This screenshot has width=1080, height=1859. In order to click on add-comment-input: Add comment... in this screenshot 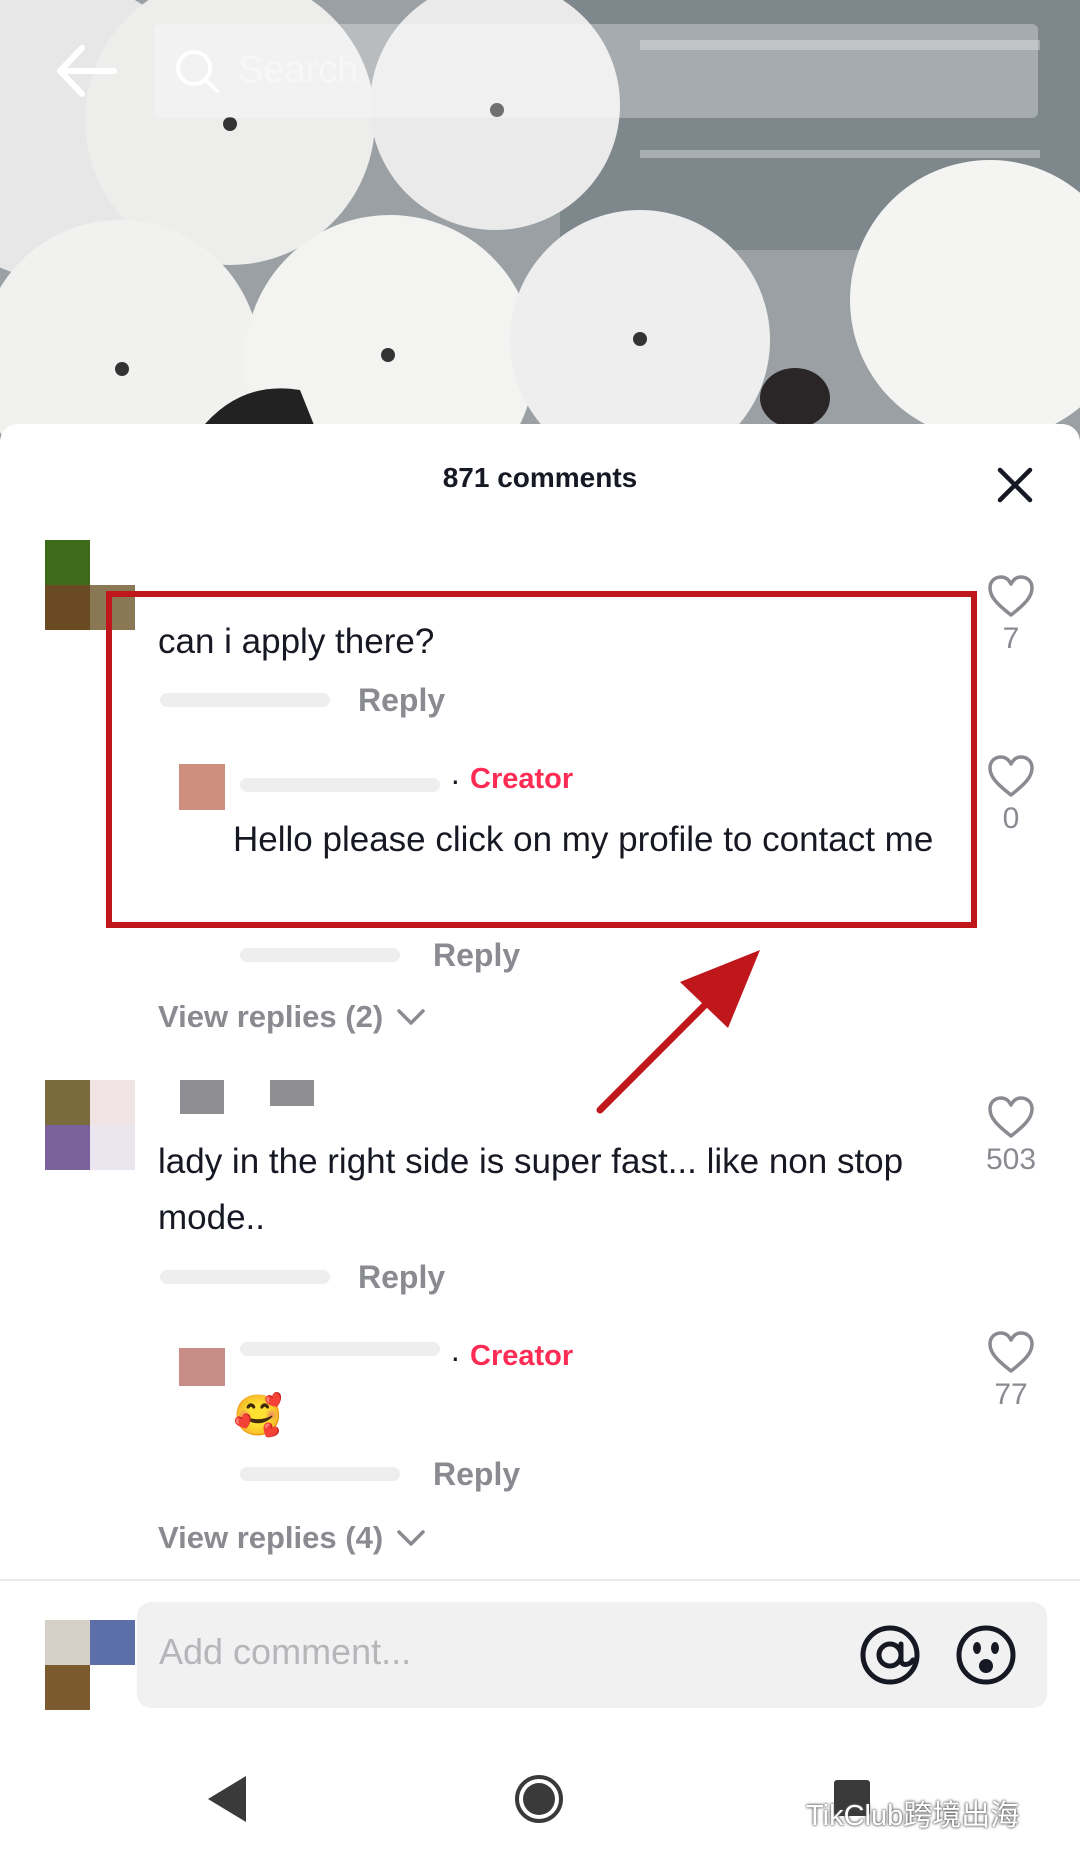, I will do `click(592, 1655)`.